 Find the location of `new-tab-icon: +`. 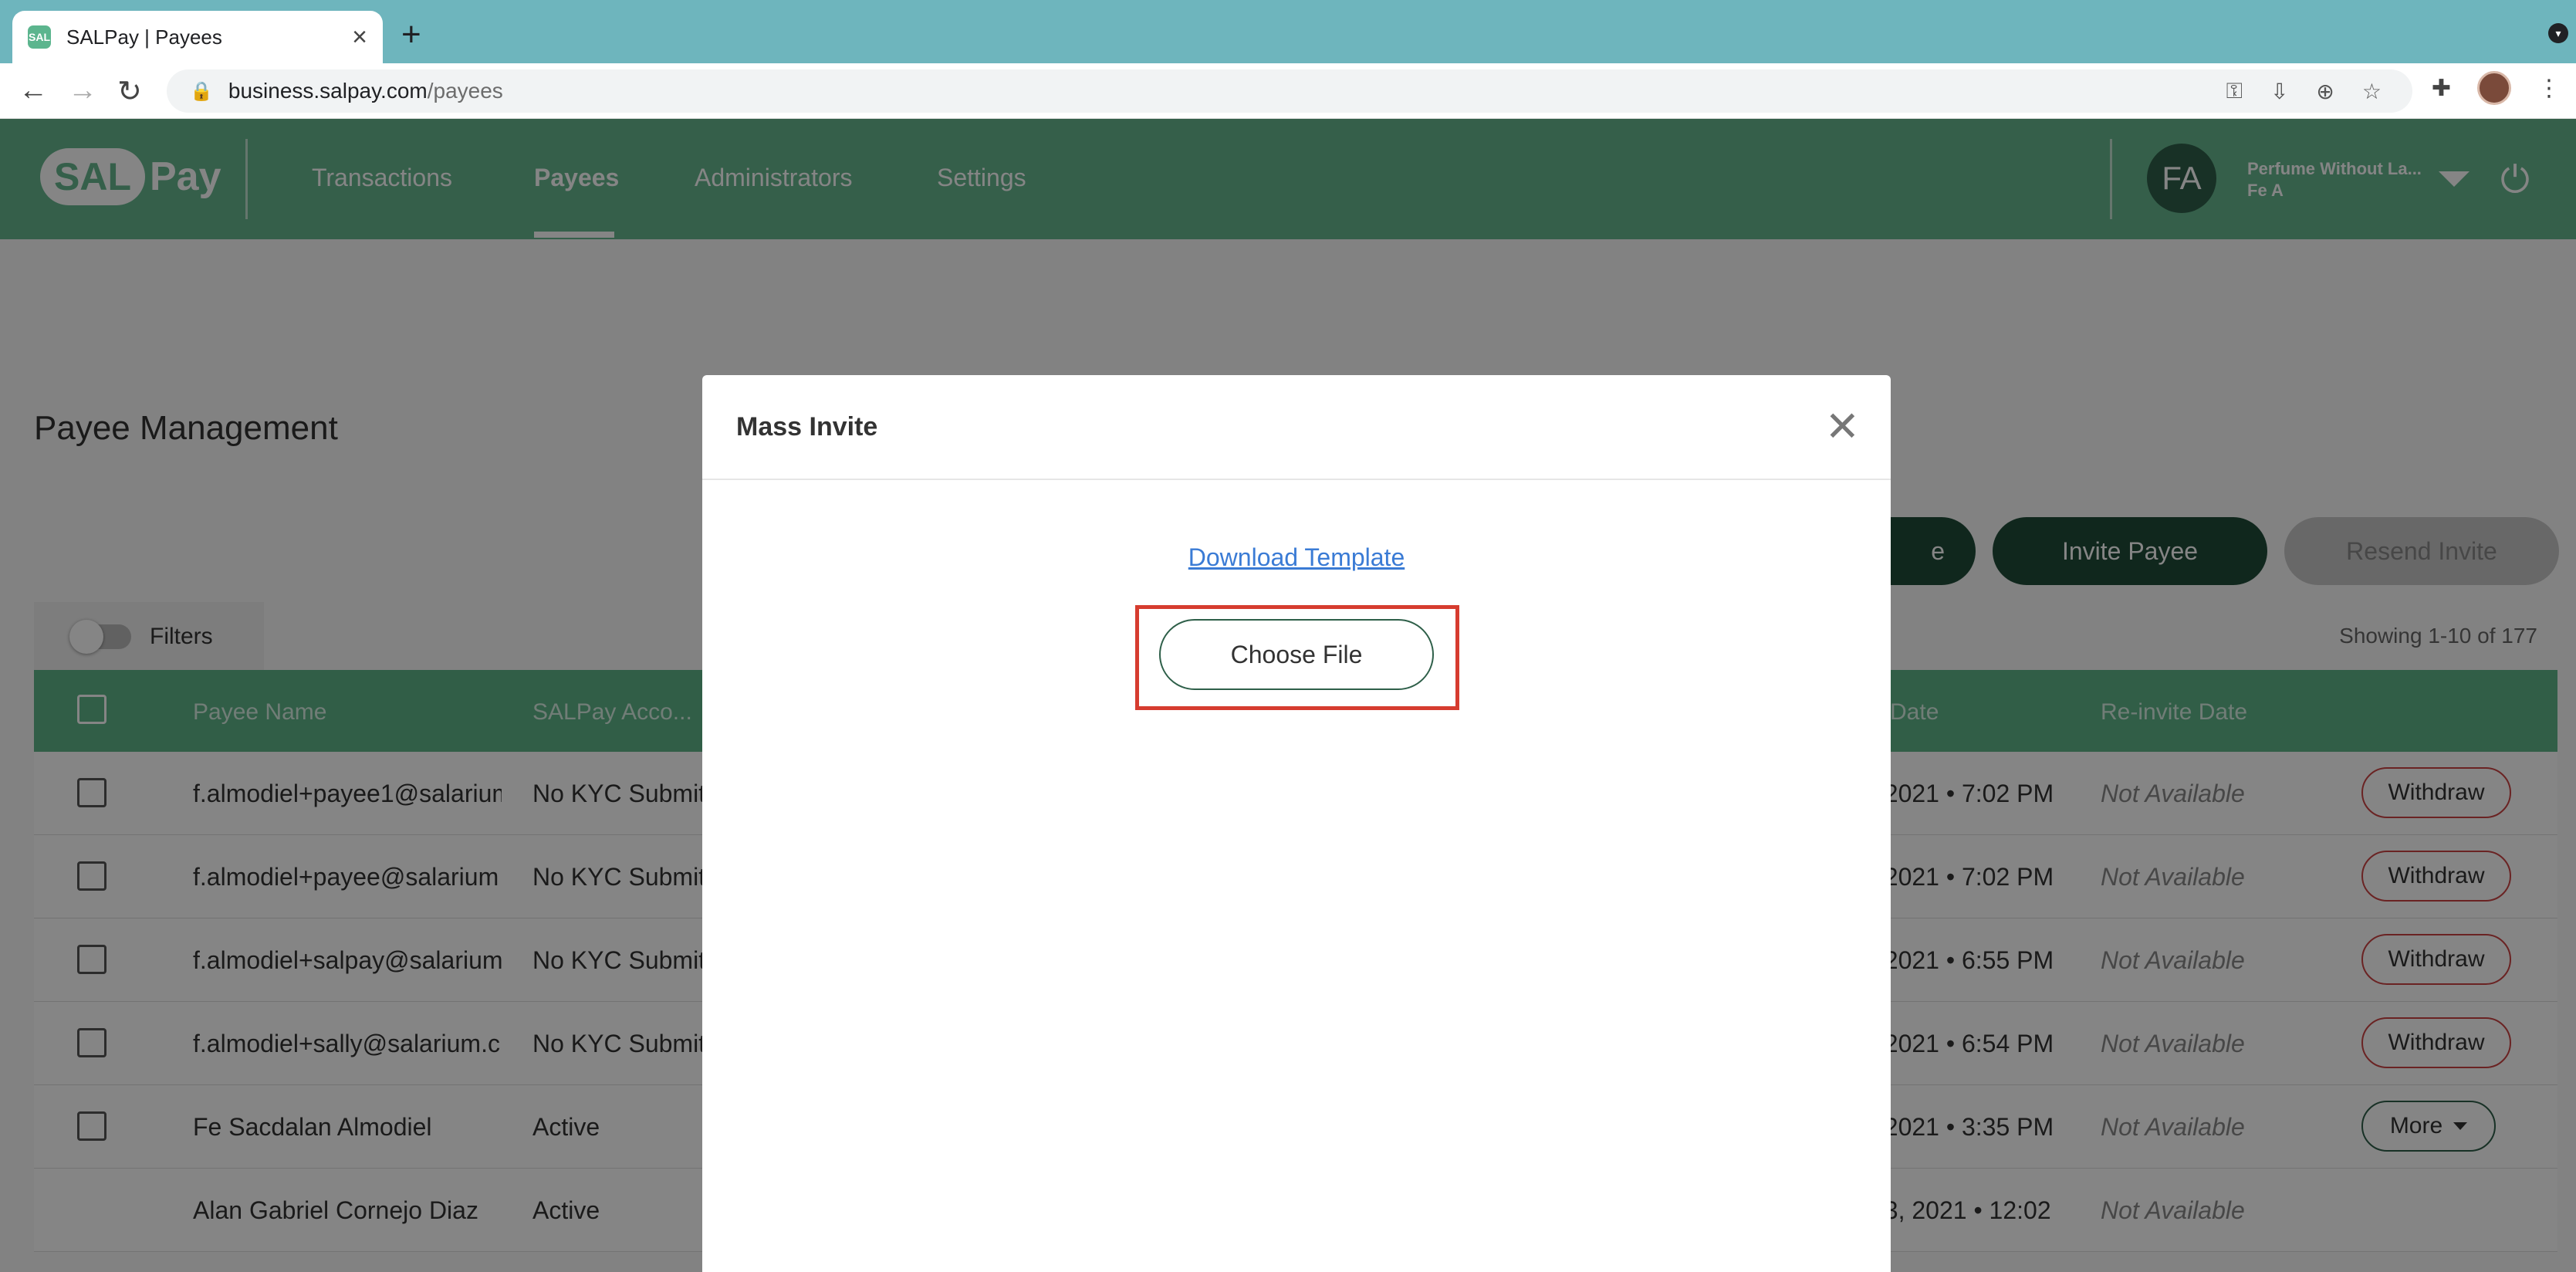

new-tab-icon: + is located at coordinates (411, 34).